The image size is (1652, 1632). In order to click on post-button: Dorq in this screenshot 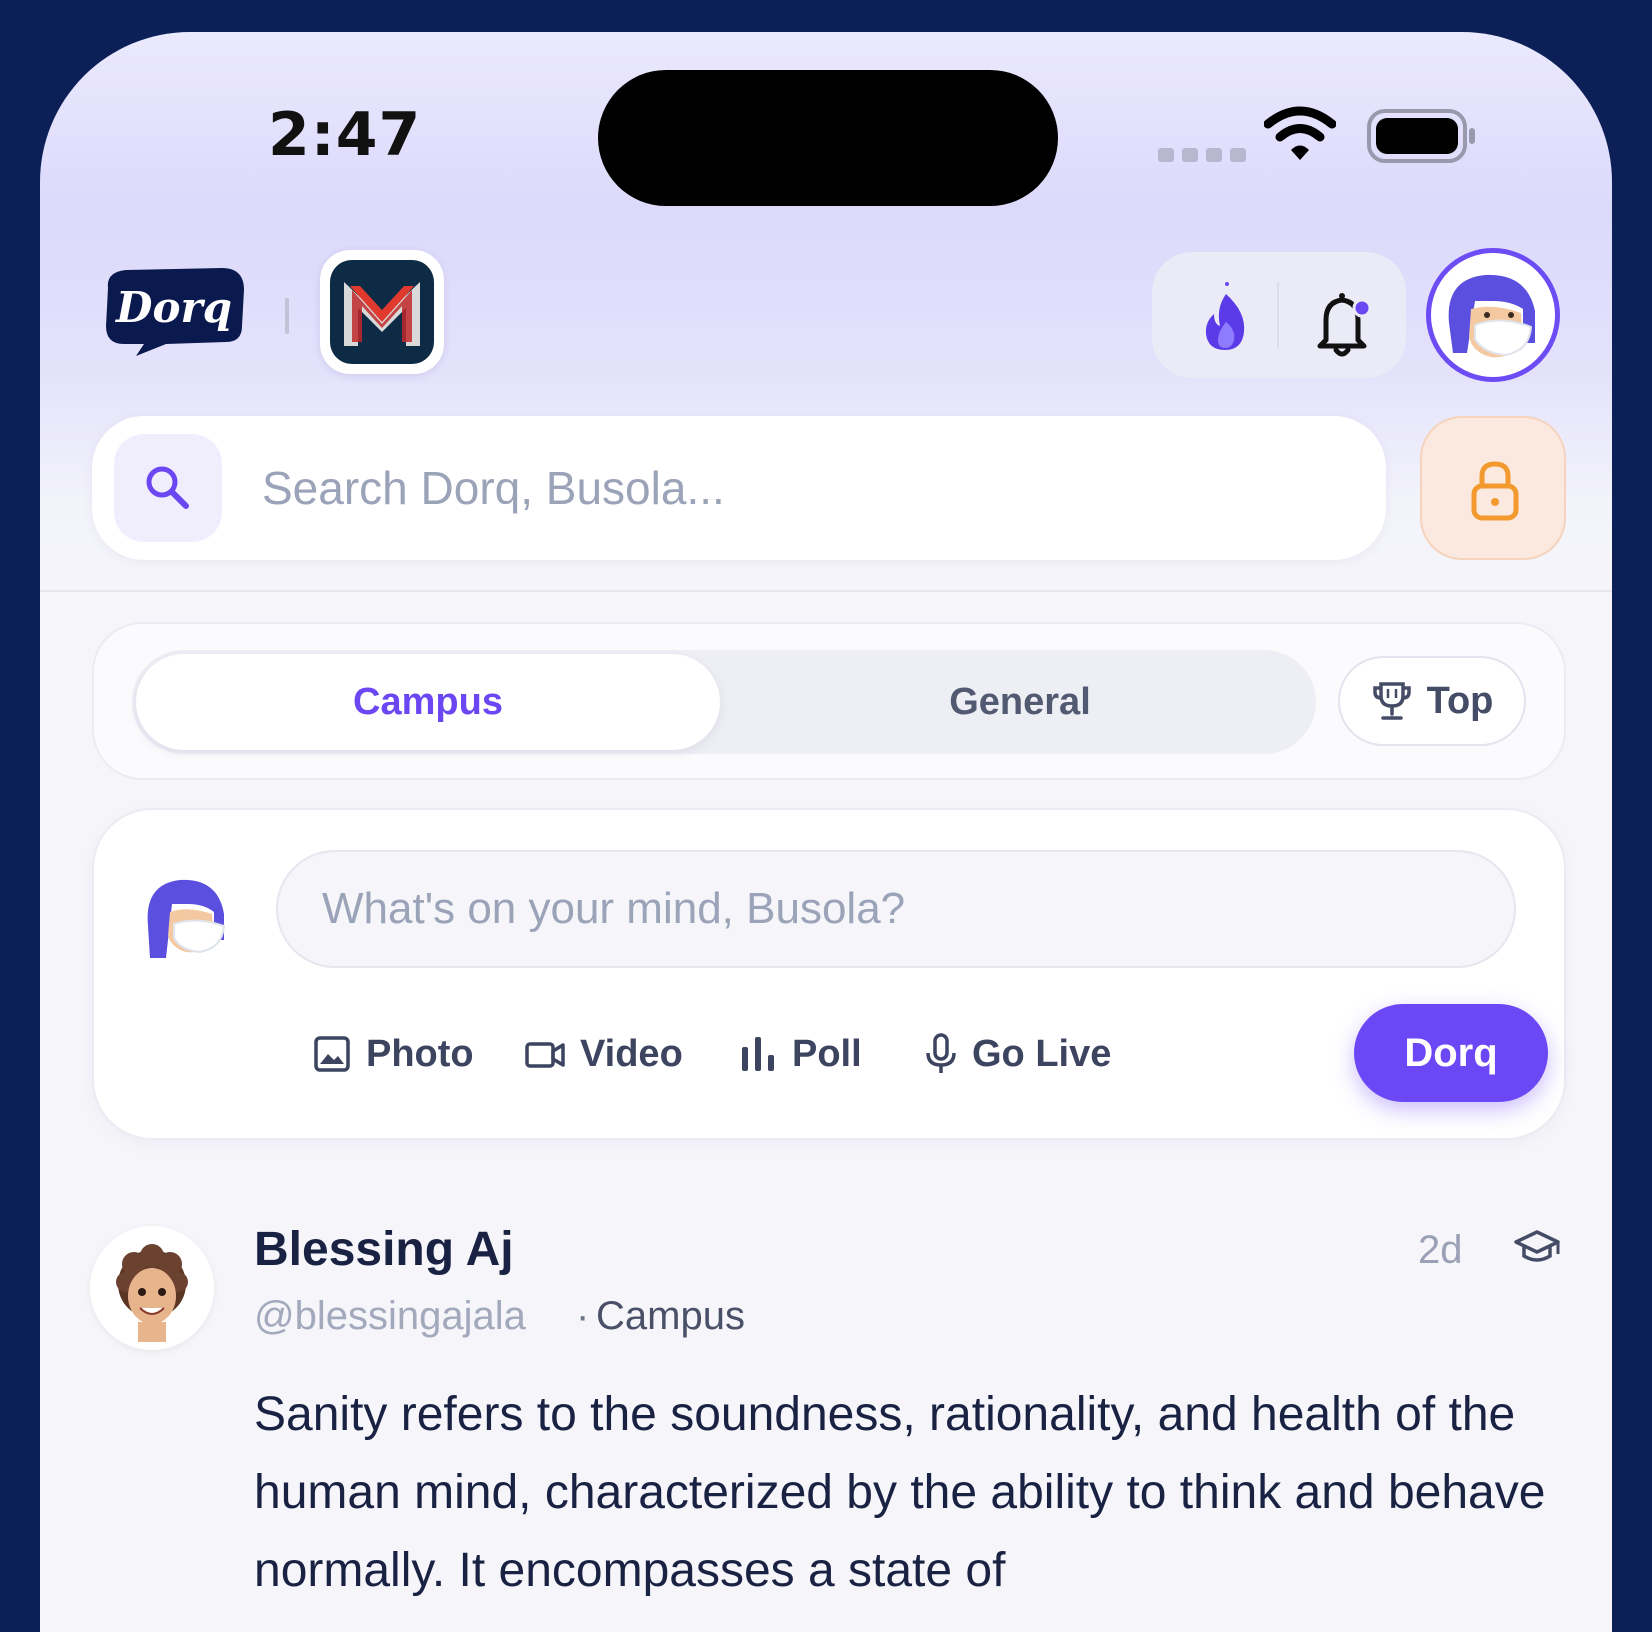, I will do `click(1451, 1053)`.